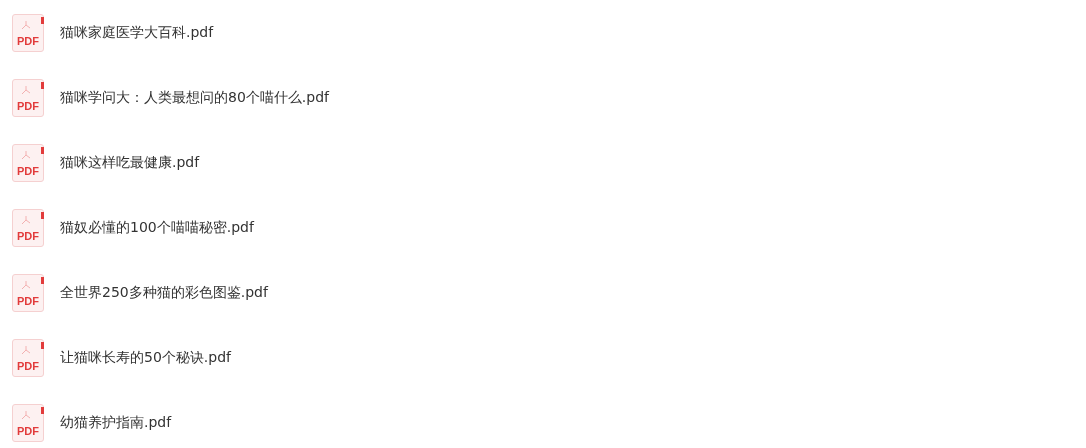  Describe the element at coordinates (145, 358) in the screenshot. I see `file-name: 让猫咪长寿的50个秘诀.pdf` at that location.